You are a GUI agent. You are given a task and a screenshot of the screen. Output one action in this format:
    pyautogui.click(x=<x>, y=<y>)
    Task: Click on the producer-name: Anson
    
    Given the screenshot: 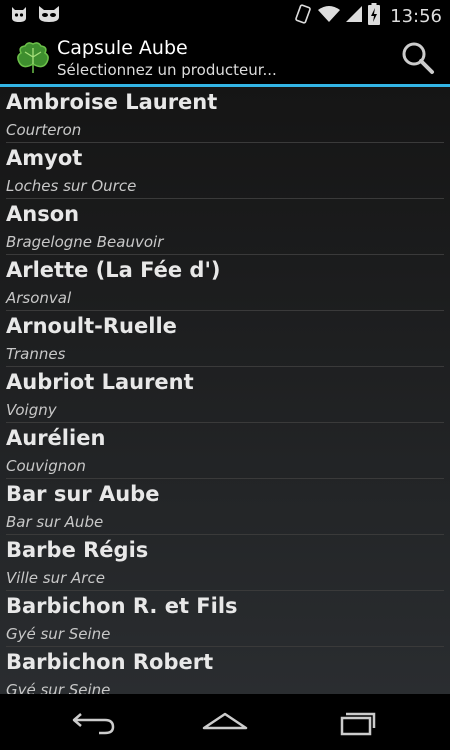 What is the action you would take?
    pyautogui.click(x=43, y=214)
    